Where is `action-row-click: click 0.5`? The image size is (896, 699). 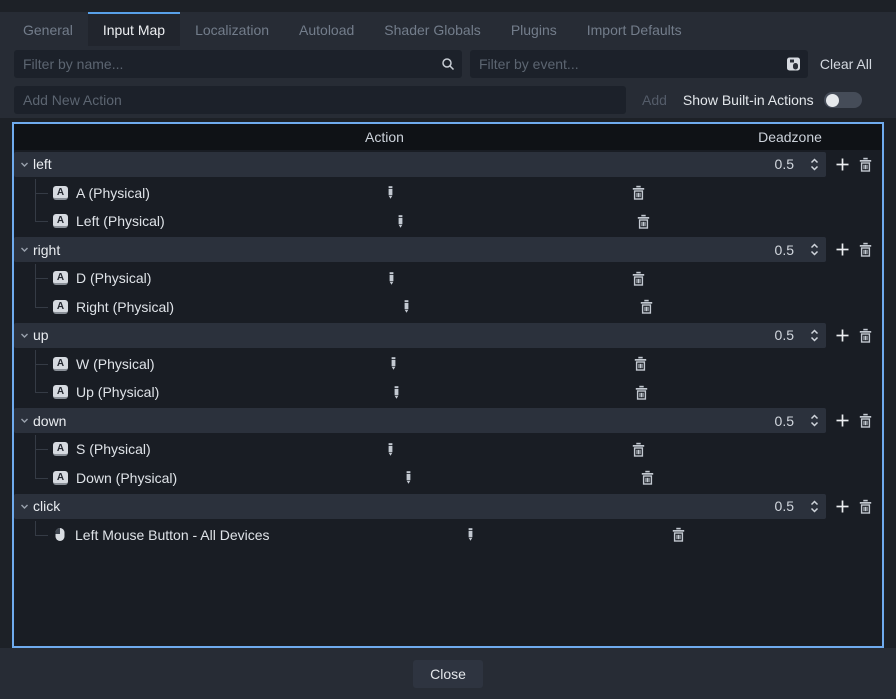
action-row-click: click 0.5 is located at coordinates (448, 506).